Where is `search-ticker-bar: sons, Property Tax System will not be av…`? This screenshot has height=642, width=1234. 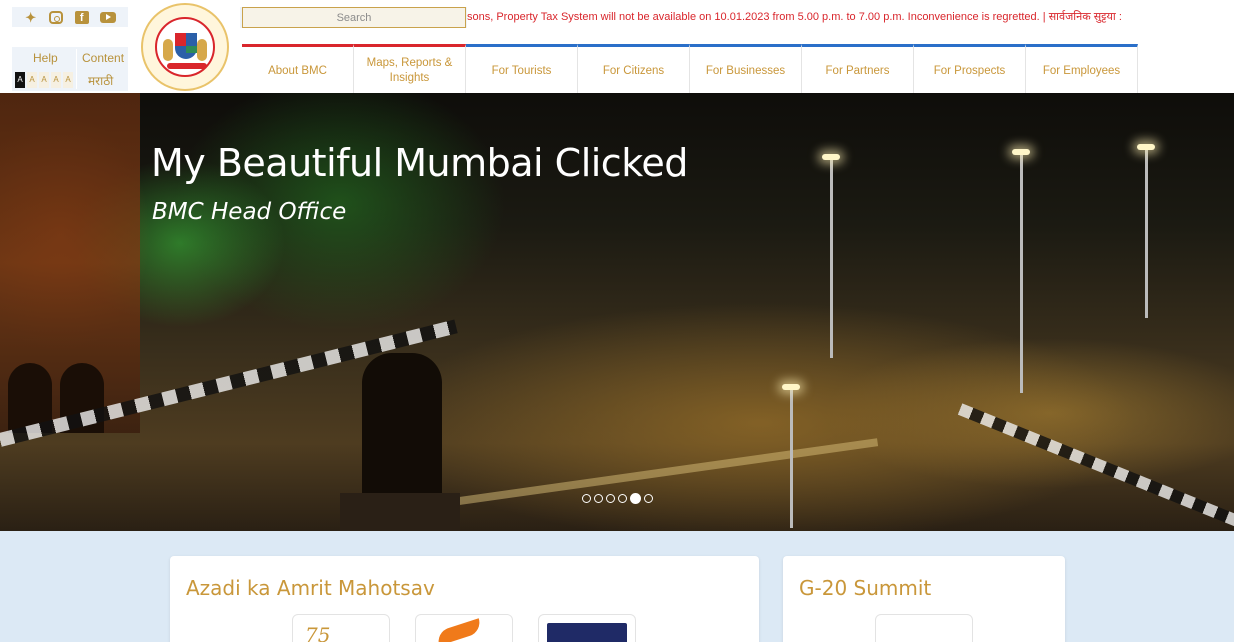
search-ticker-bar: sons, Property Tax System will not be av… is located at coordinates (731, 17).